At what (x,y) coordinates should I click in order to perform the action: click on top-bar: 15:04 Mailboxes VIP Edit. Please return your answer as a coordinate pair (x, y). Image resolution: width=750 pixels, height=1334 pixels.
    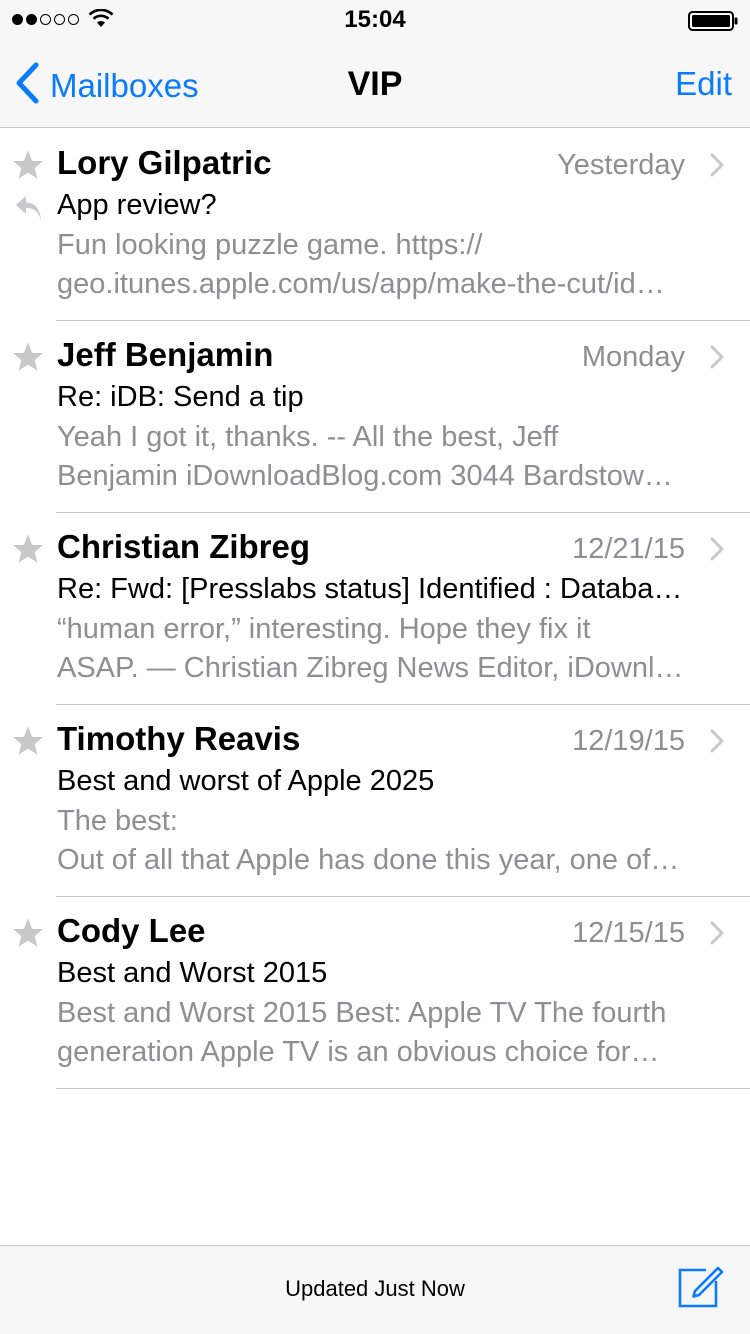
    Looking at the image, I should click on (375, 64).